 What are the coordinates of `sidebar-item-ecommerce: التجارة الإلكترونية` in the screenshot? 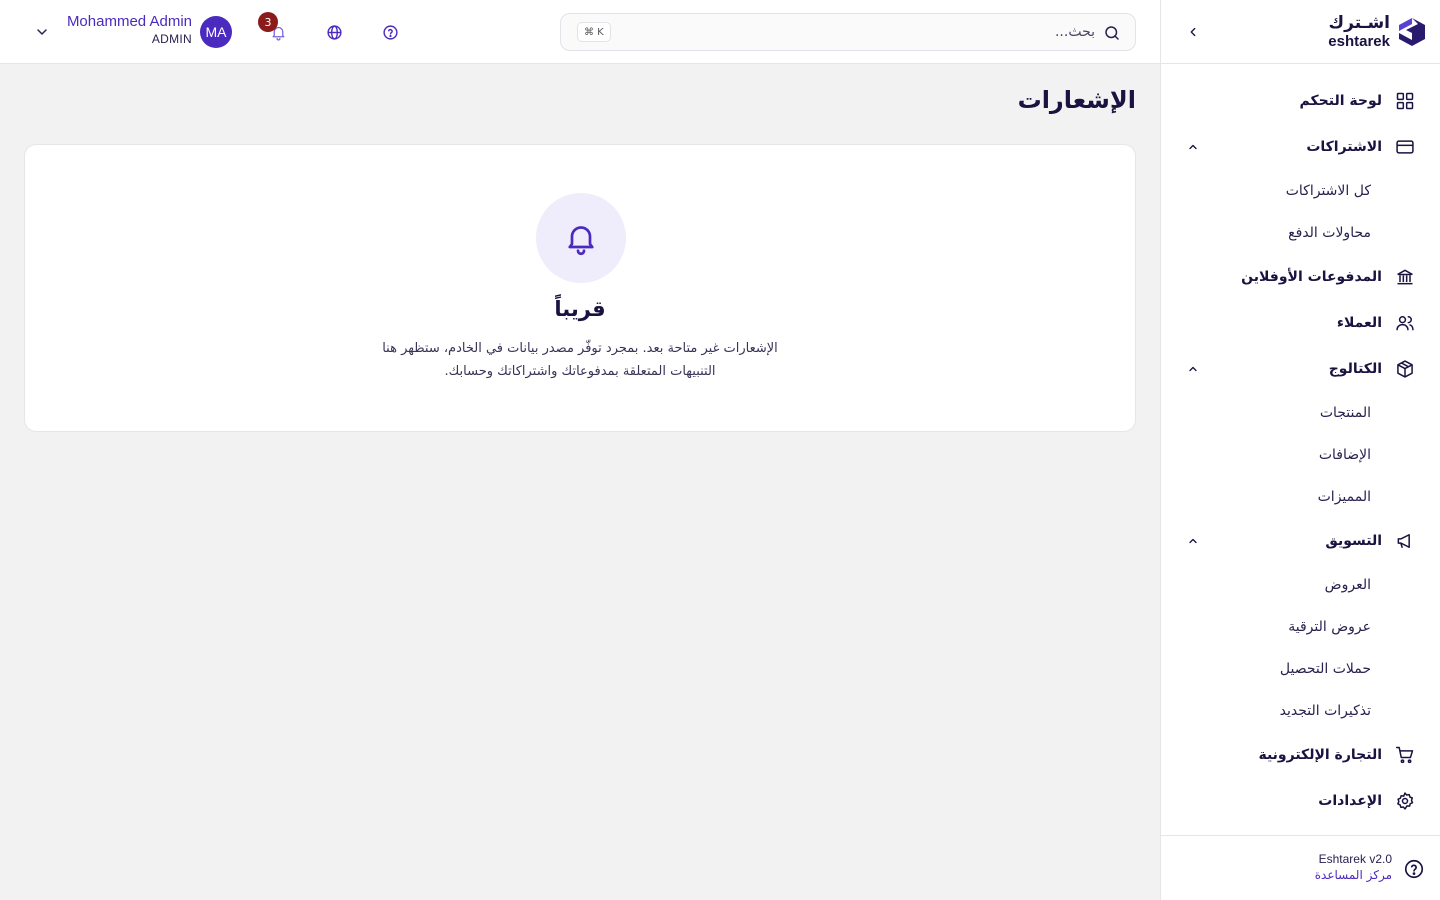 It's located at (1300, 755).